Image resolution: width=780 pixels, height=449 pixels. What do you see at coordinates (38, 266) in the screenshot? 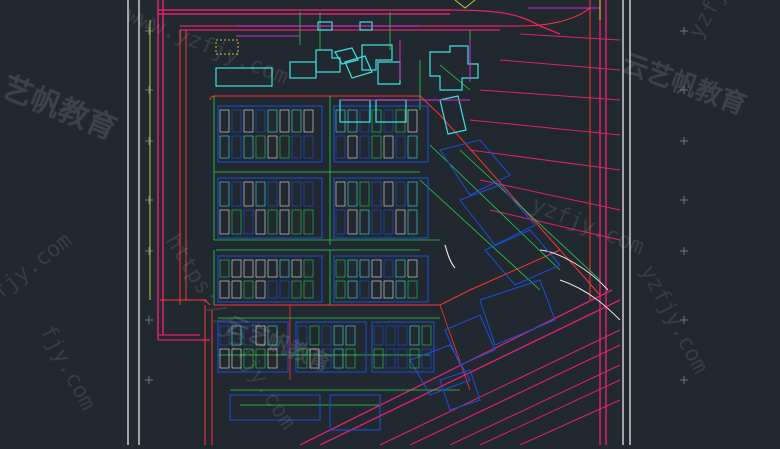
I see `watermark-url-left: fjy.com` at bounding box center [38, 266].